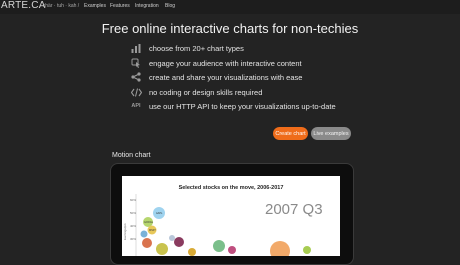 The height and width of the screenshot is (265, 460). Describe the element at coordinates (133, 200) in the screenshot. I see `y-tick-label: 60%` at that location.